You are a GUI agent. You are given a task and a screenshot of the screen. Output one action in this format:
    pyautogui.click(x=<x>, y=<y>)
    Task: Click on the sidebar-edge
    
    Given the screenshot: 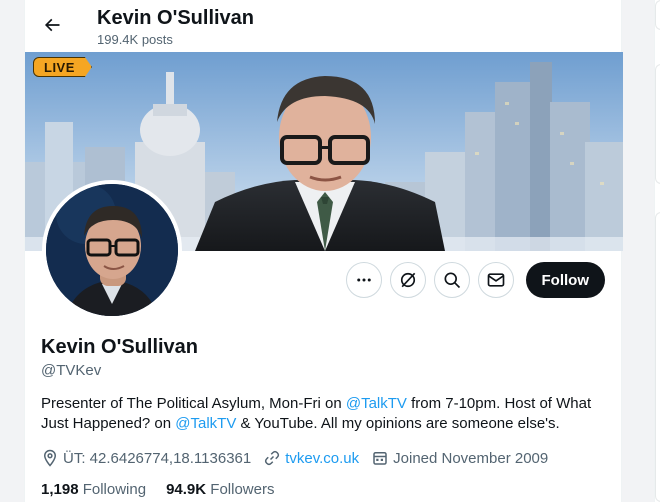 What is the action you would take?
    pyautogui.click(x=657, y=251)
    